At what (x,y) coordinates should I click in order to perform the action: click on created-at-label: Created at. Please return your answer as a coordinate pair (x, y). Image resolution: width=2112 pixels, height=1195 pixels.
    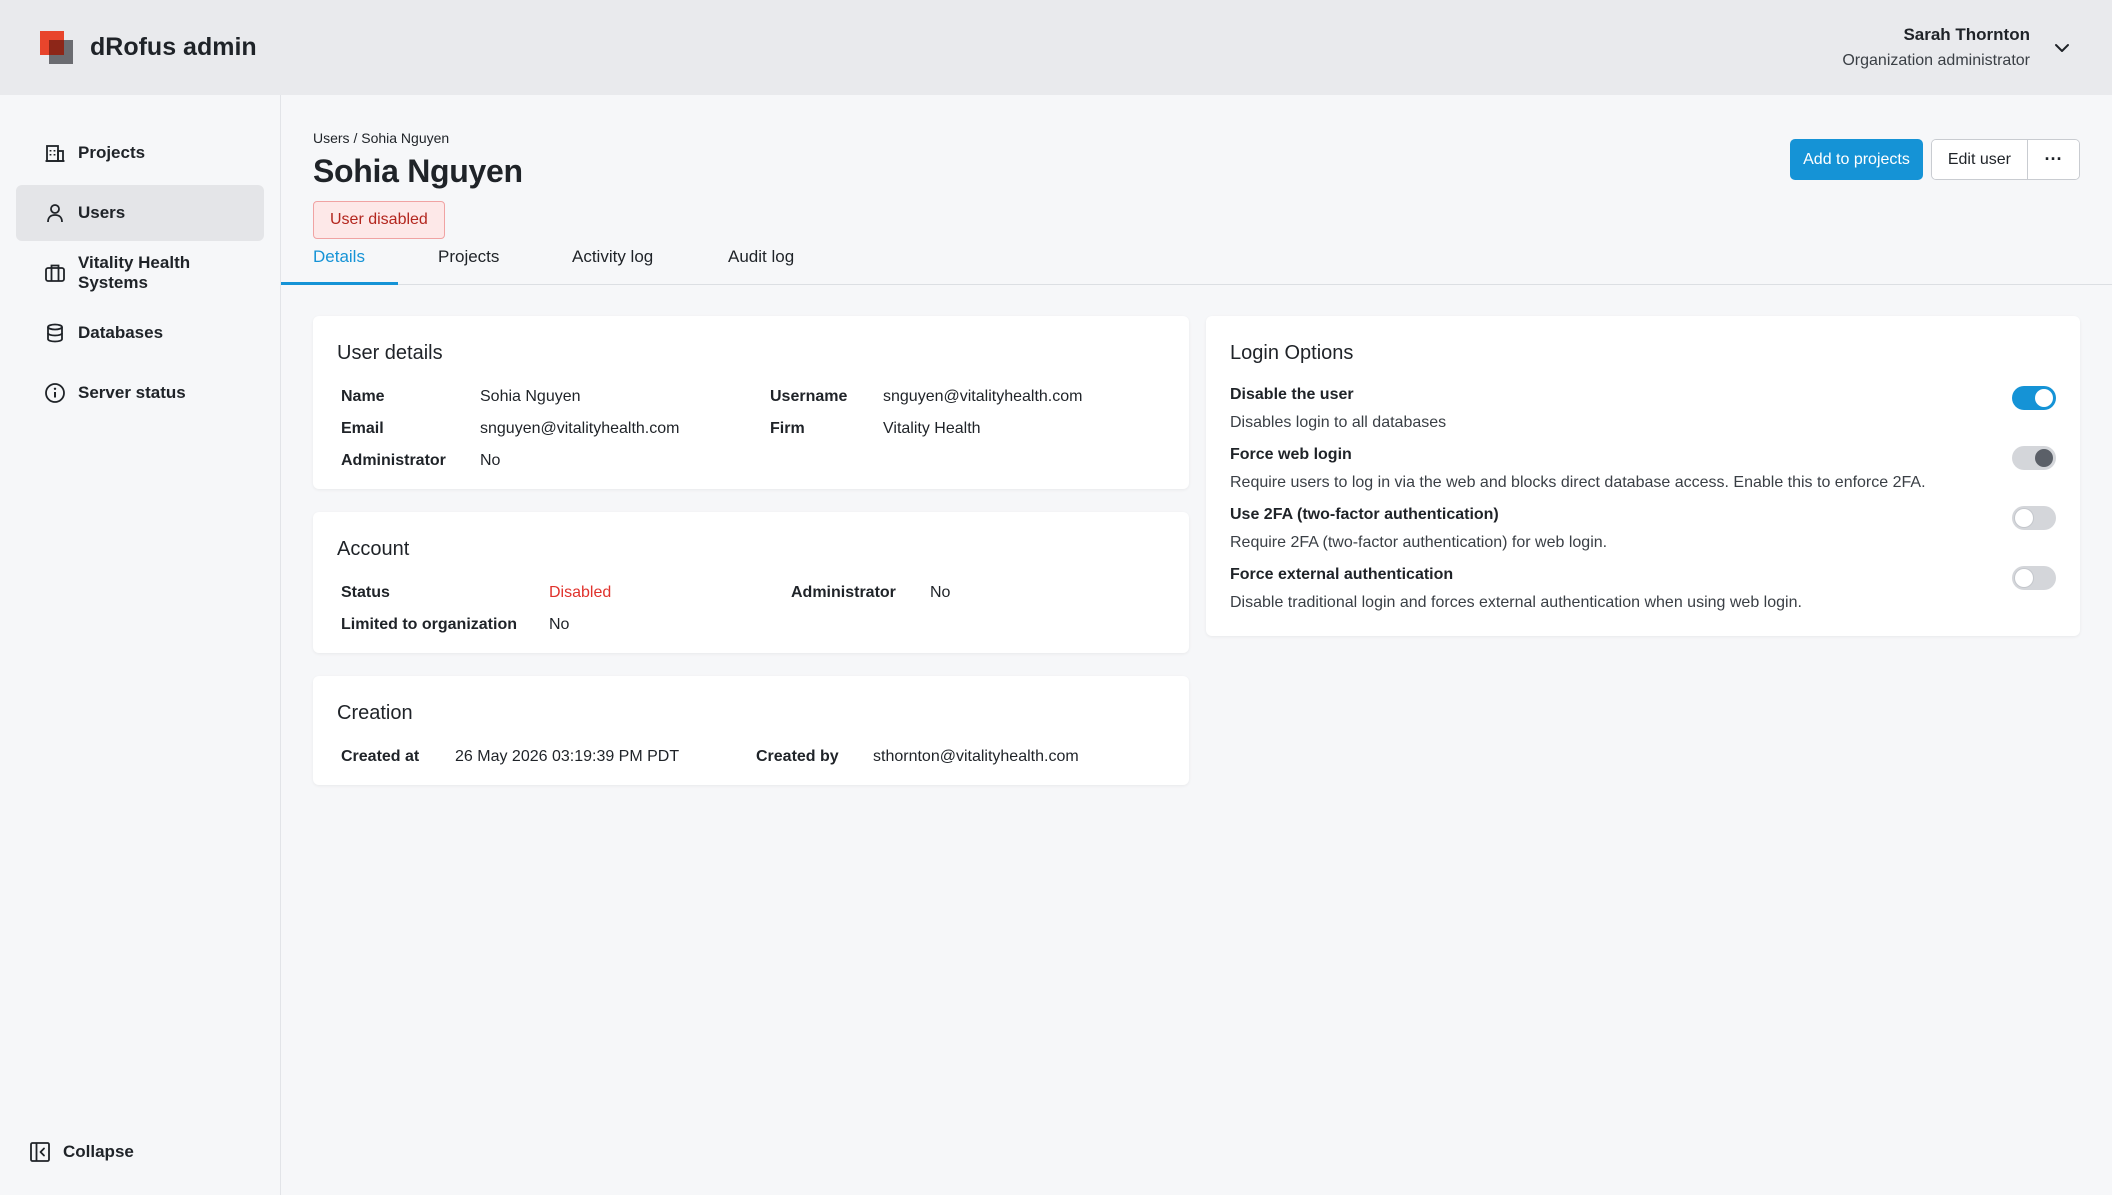
    Looking at the image, I should click on (380, 756).